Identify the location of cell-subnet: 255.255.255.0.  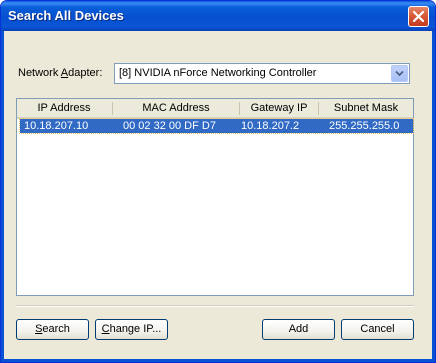
(364, 126).